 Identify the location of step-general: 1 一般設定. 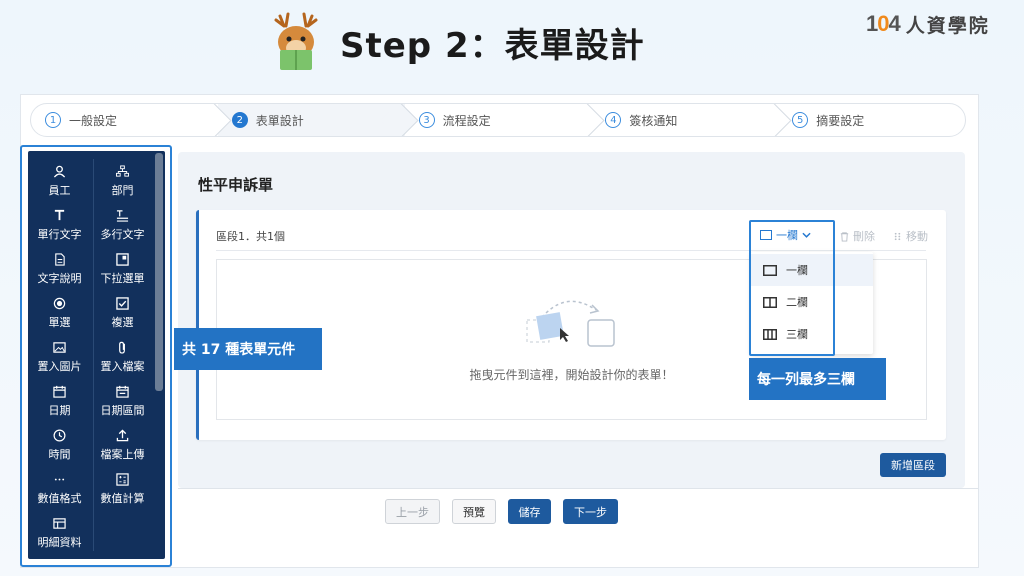
(124, 120).